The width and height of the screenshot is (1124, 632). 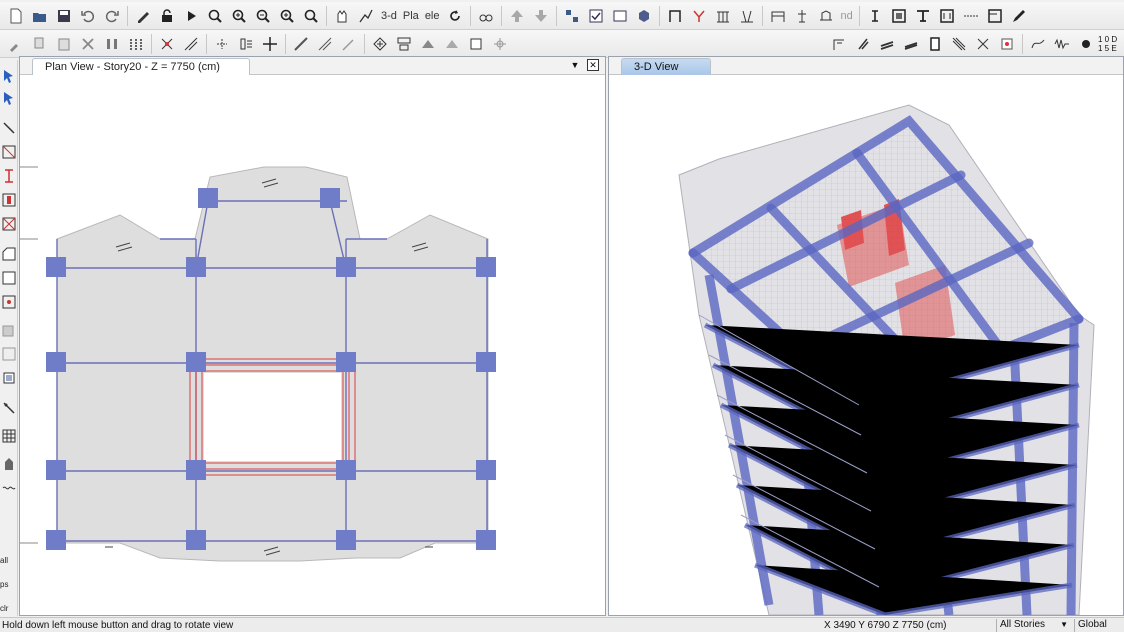 I want to click on get-previous-icon, so click(x=923, y=16).